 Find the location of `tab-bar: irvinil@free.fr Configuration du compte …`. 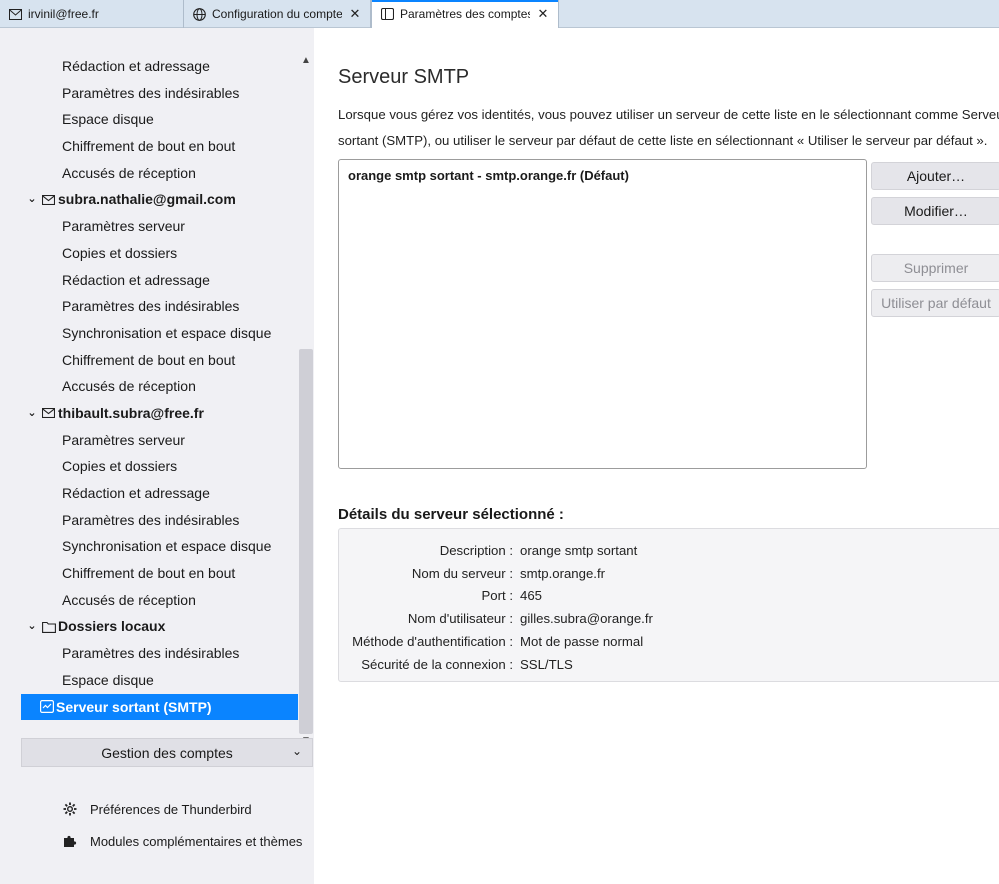

tab-bar: irvinil@free.fr Configuration du compte … is located at coordinates (499, 14).